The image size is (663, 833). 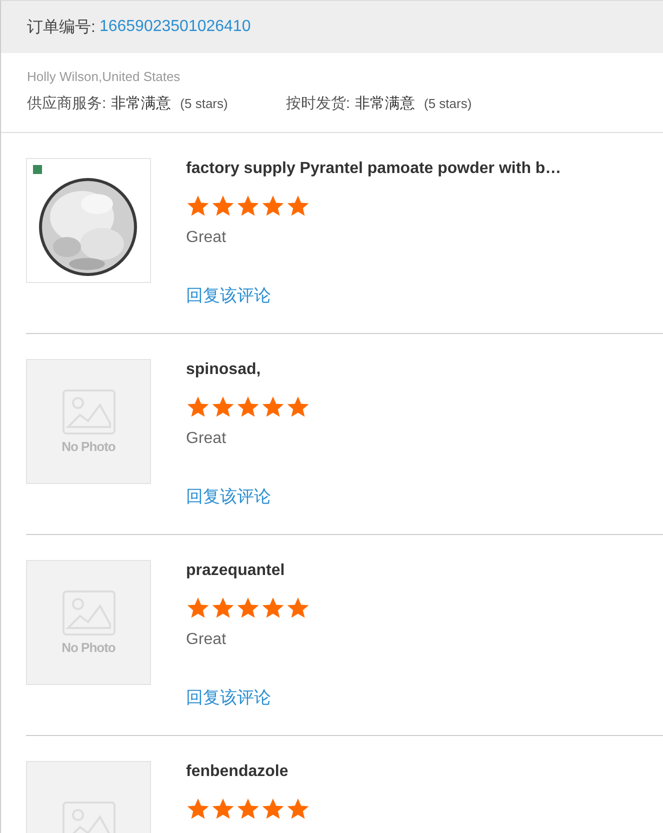 I want to click on rating-label: 供应商服务:, so click(x=66, y=103).